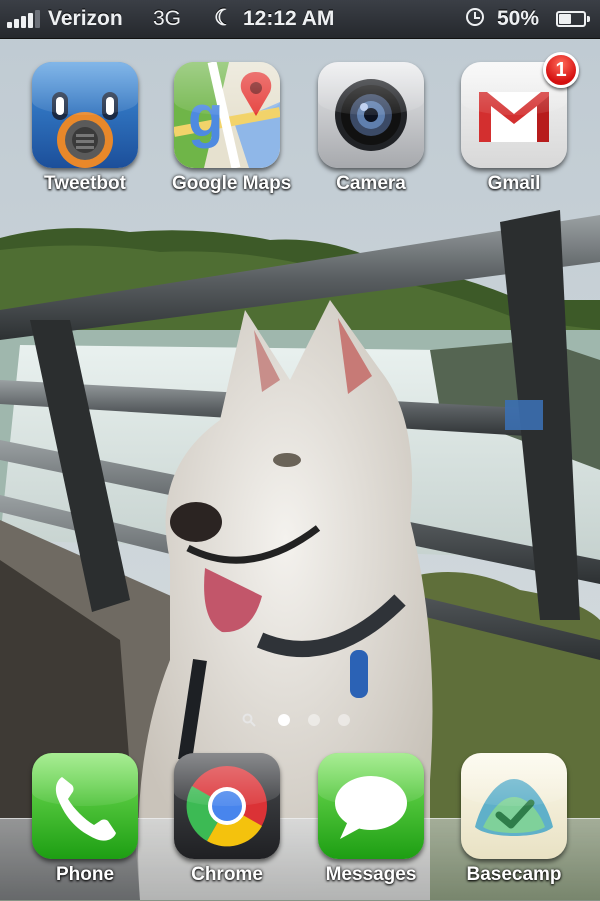 The image size is (600, 901). I want to click on app-label: Chrome, so click(227, 874).